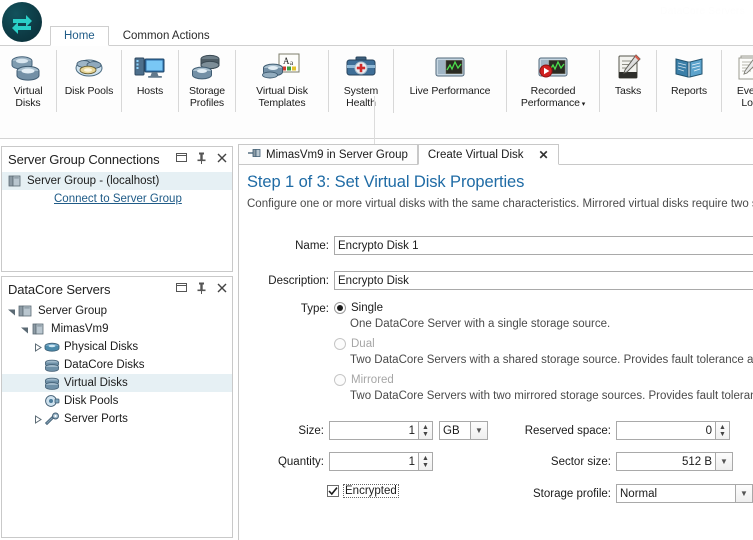 The width and height of the screenshot is (753, 540). Describe the element at coordinates (298, 280) in the screenshot. I see `description-label: Description:` at that location.